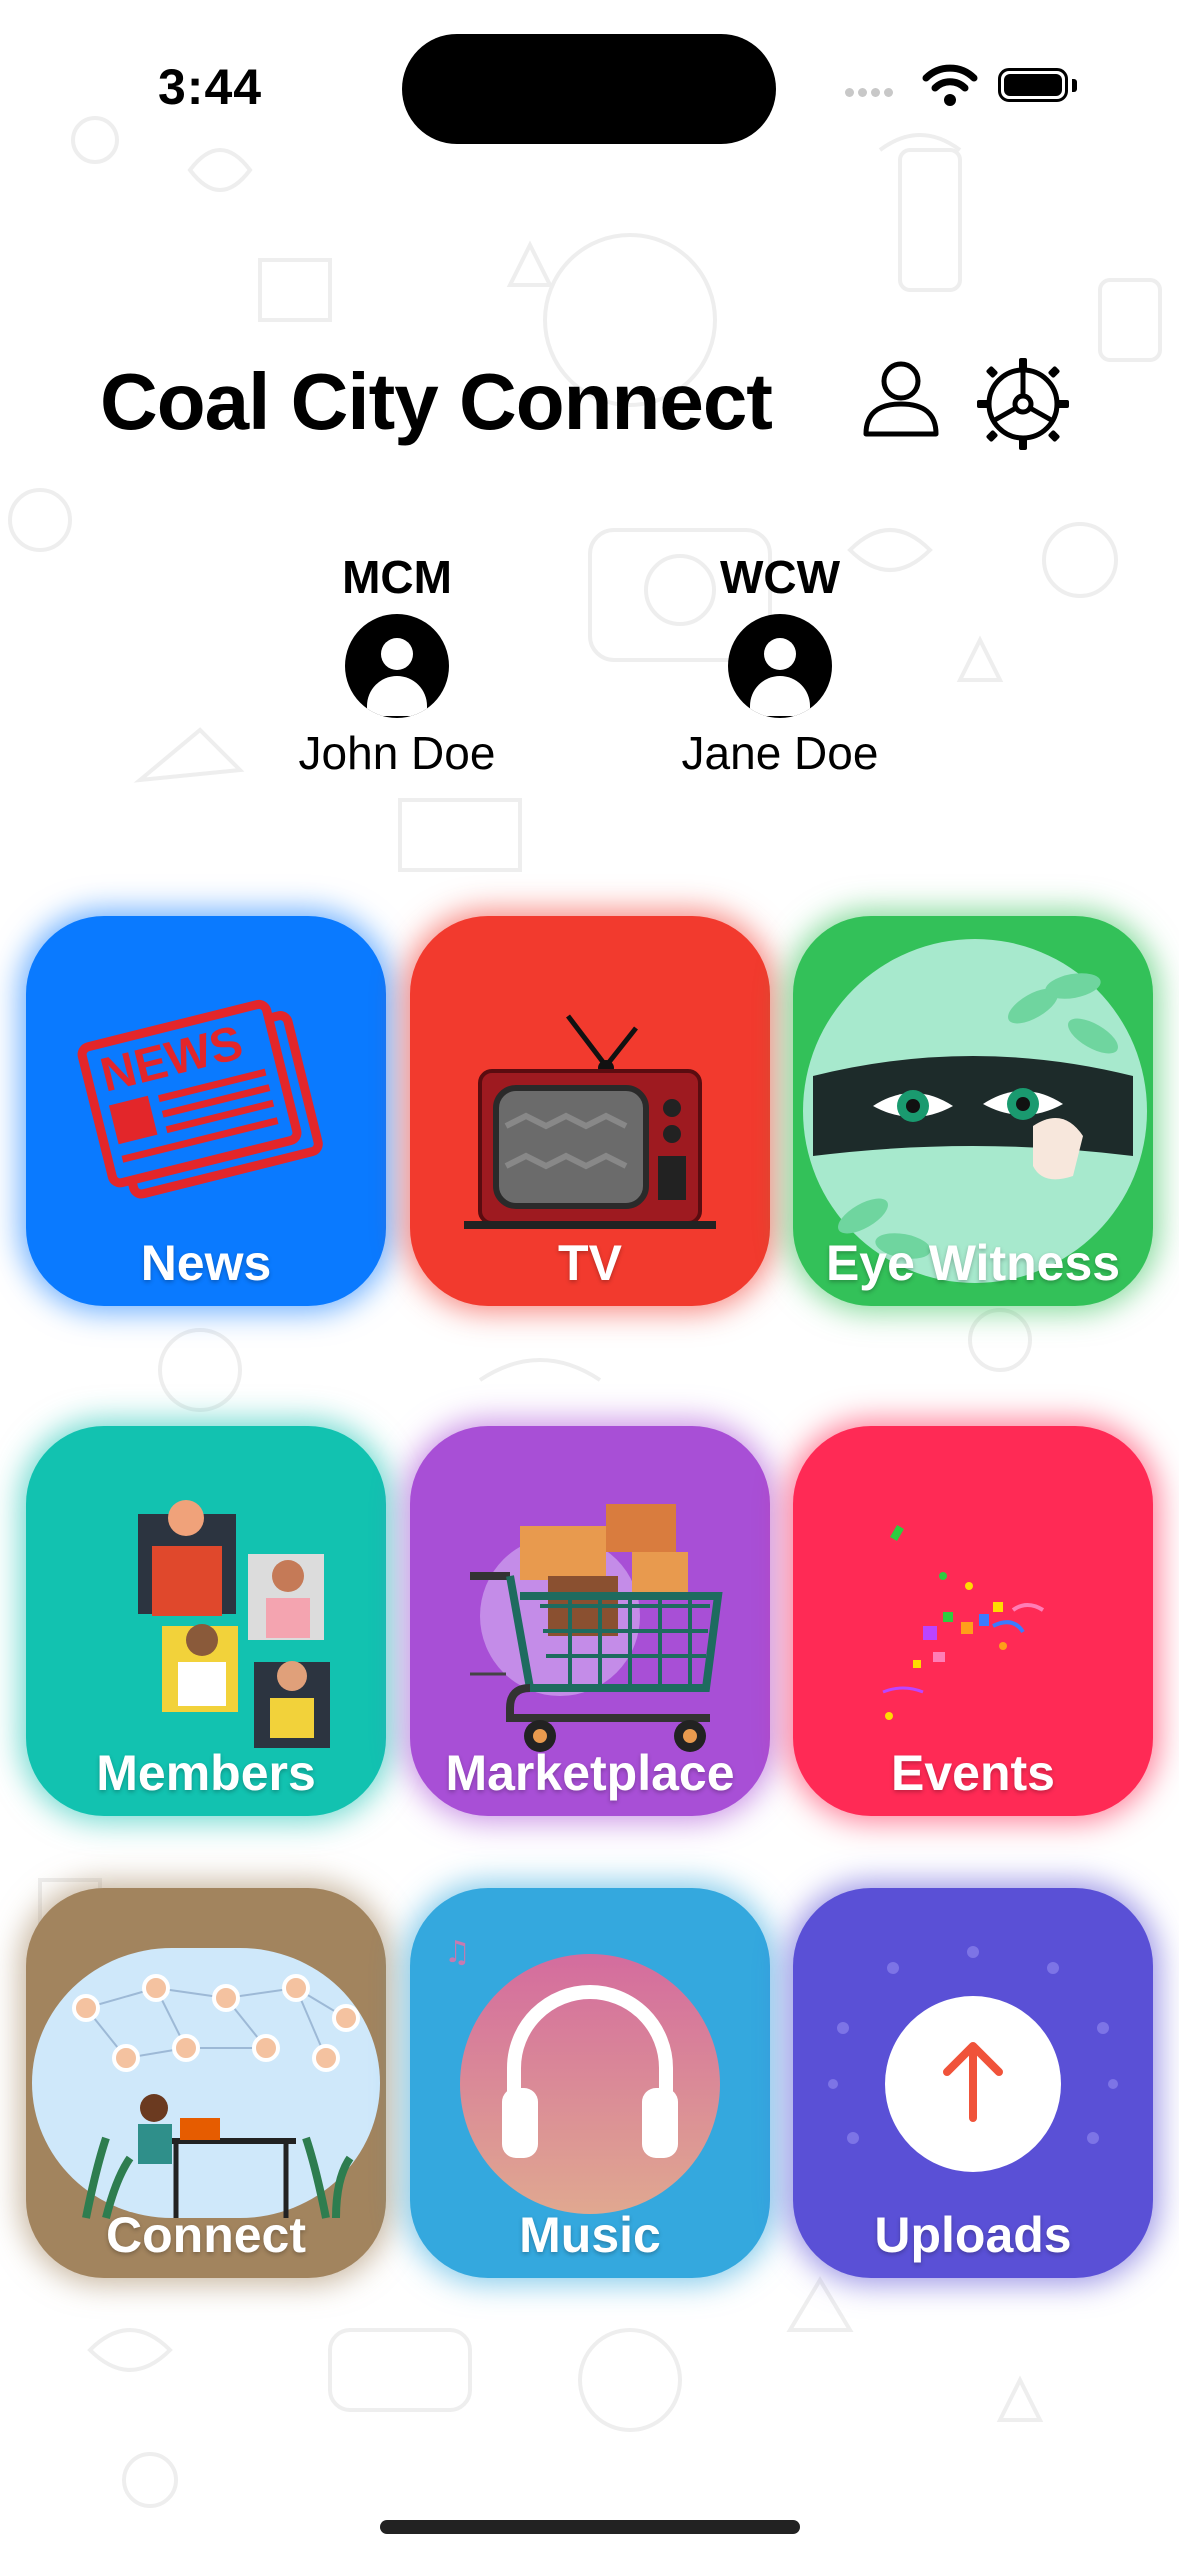  I want to click on tile-label: News, so click(206, 1263).